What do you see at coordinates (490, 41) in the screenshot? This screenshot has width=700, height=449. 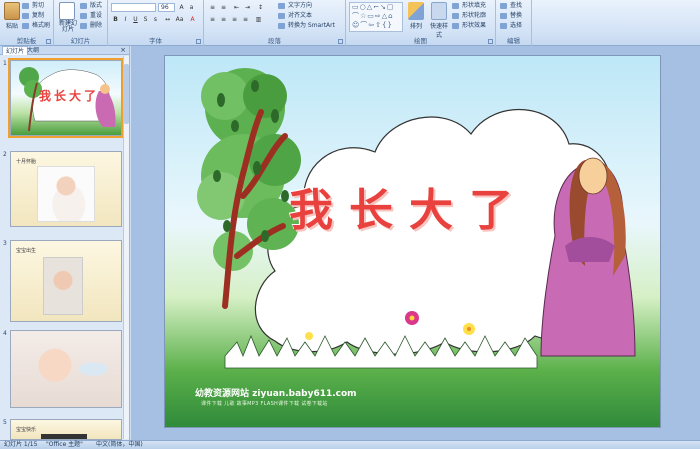 I see `drawing-launcher` at bounding box center [490, 41].